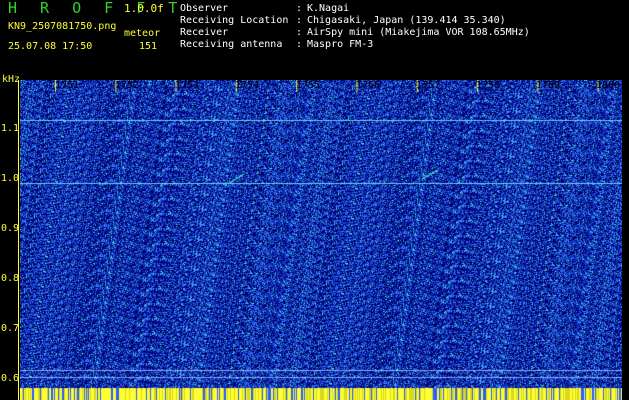 The height and width of the screenshot is (400, 629). Describe the element at coordinates (340, 44) in the screenshot. I see `antenna-value: Maspro FM-3` at that location.